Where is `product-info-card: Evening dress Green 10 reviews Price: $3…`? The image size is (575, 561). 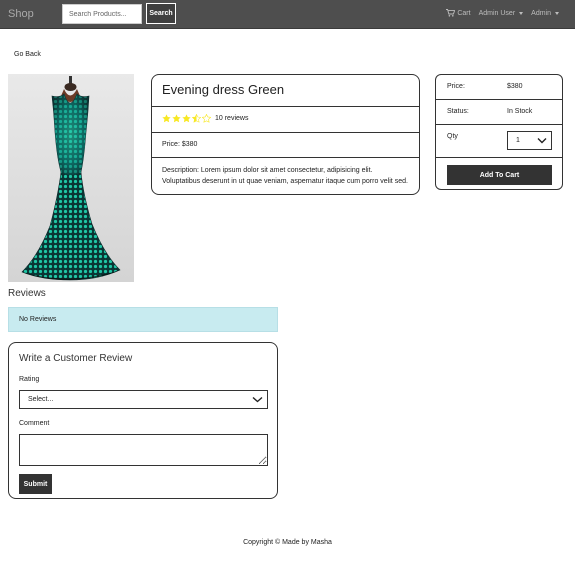
product-info-card: Evening dress Green 10 reviews Price: $3… is located at coordinates (285, 134).